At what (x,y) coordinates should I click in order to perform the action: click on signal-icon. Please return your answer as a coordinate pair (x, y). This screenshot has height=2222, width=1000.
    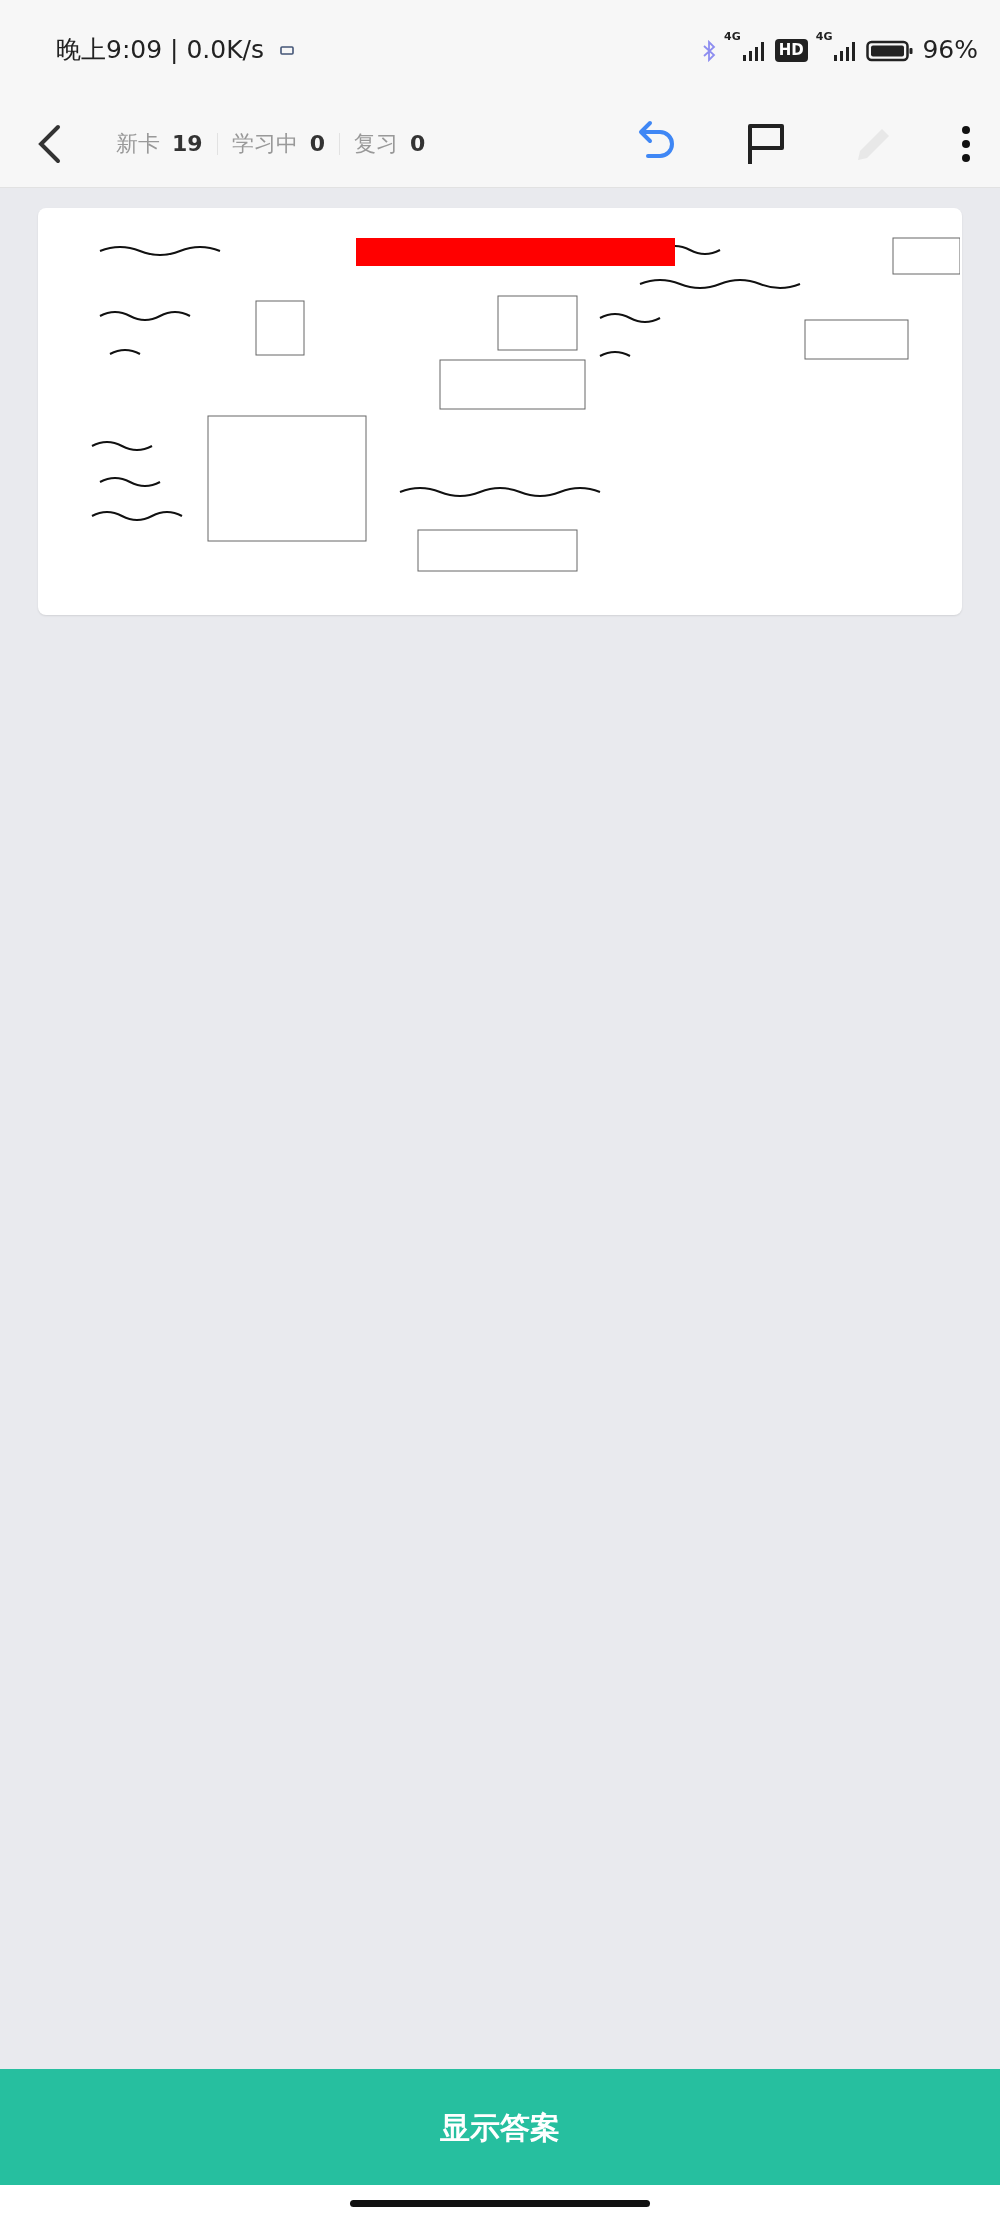
    Looking at the image, I should click on (753, 51).